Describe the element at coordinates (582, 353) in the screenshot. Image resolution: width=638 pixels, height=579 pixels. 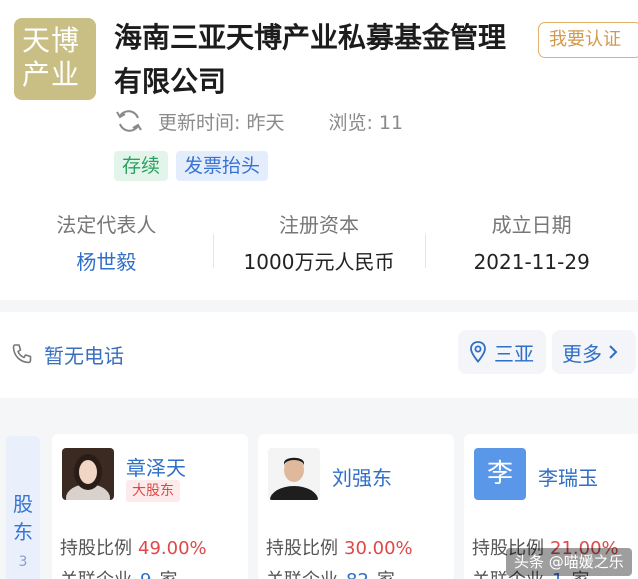
I see `more-label: 更多` at that location.